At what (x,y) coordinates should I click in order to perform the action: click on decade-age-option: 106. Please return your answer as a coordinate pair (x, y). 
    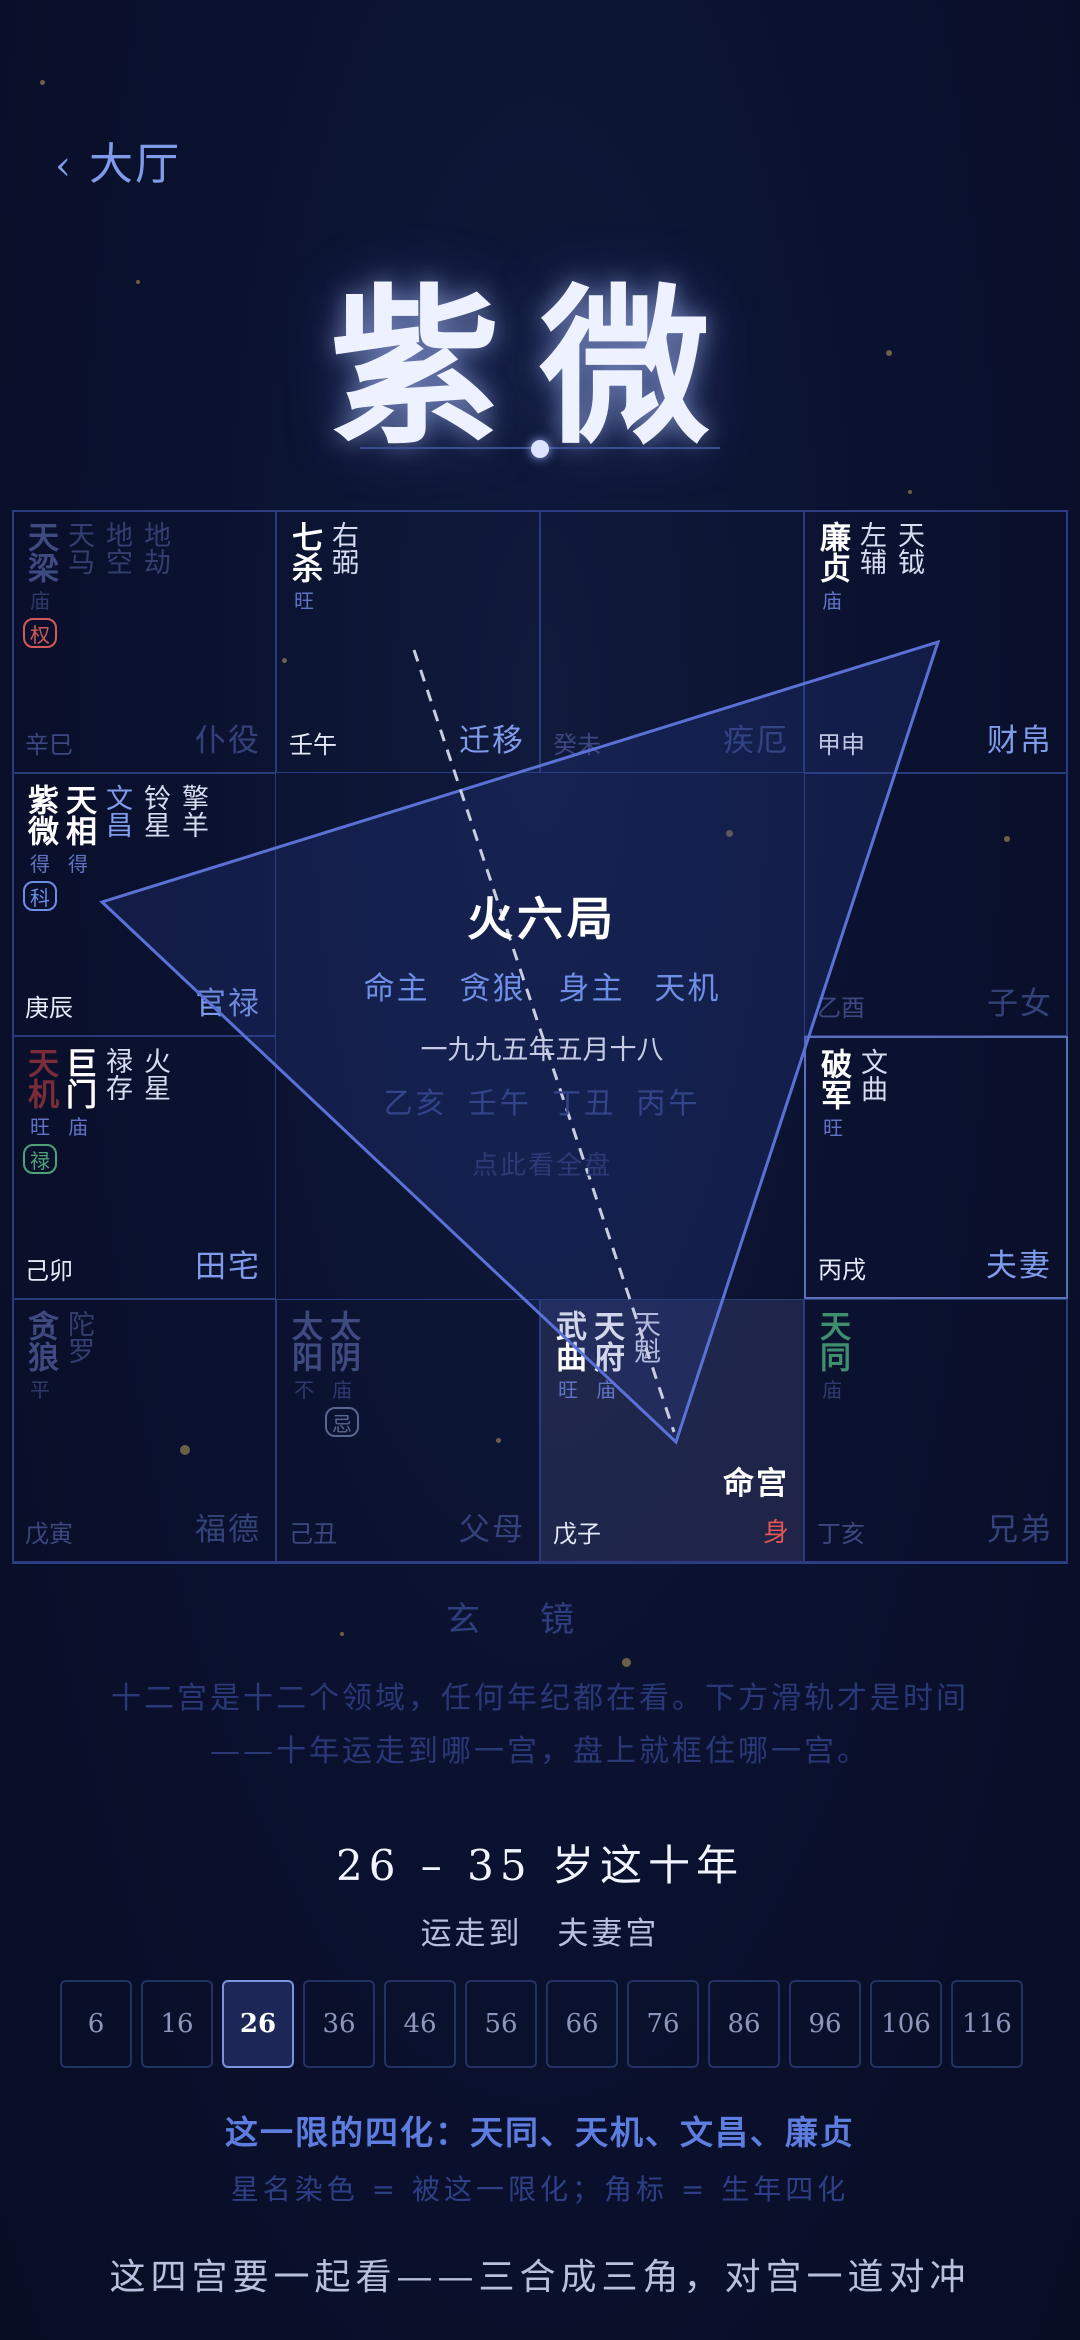
    Looking at the image, I should click on (906, 2024).